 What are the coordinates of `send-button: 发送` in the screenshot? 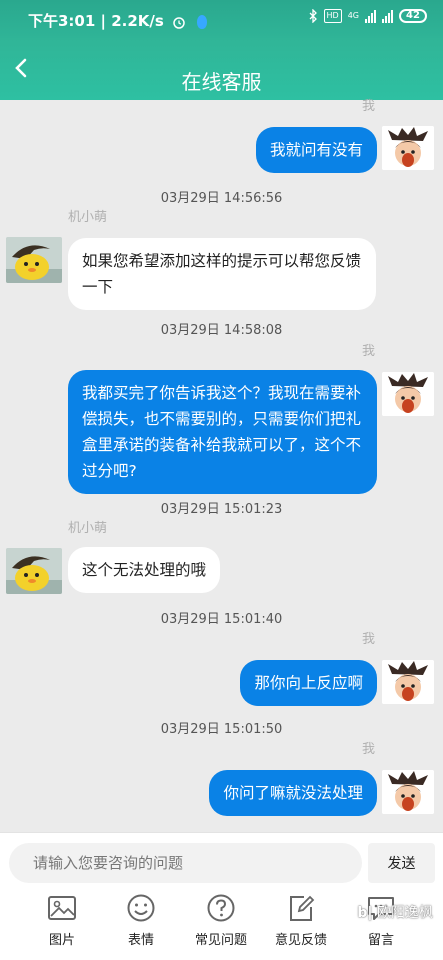 It's located at (401, 863).